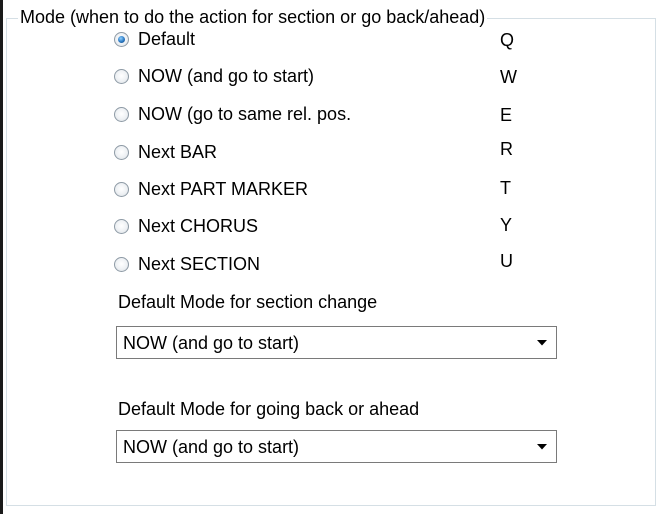 The image size is (660, 514). Describe the element at coordinates (211, 446) in the screenshot. I see `back-ahead-value: NOW (and go to start)` at that location.